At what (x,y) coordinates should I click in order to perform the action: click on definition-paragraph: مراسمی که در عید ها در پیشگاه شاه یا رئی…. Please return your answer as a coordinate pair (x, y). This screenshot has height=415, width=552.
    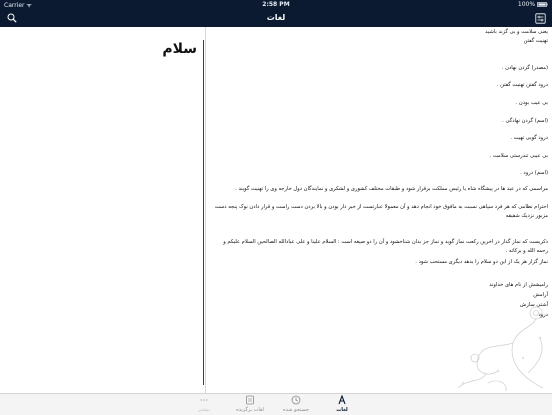
    Looking at the image, I should click on (391, 189).